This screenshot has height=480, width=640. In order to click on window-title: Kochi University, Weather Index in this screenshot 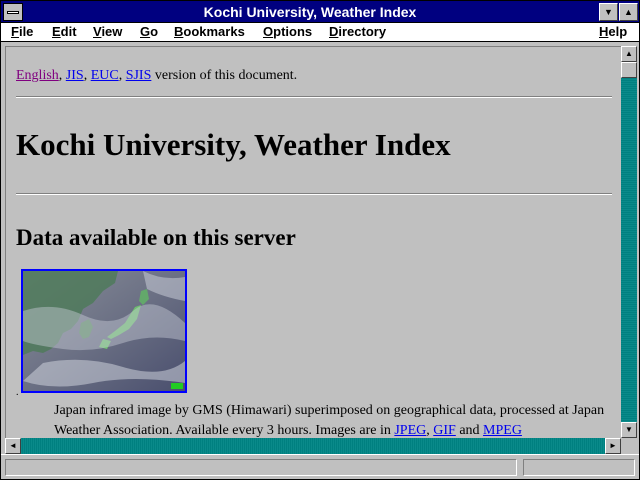, I will do `click(310, 12)`.